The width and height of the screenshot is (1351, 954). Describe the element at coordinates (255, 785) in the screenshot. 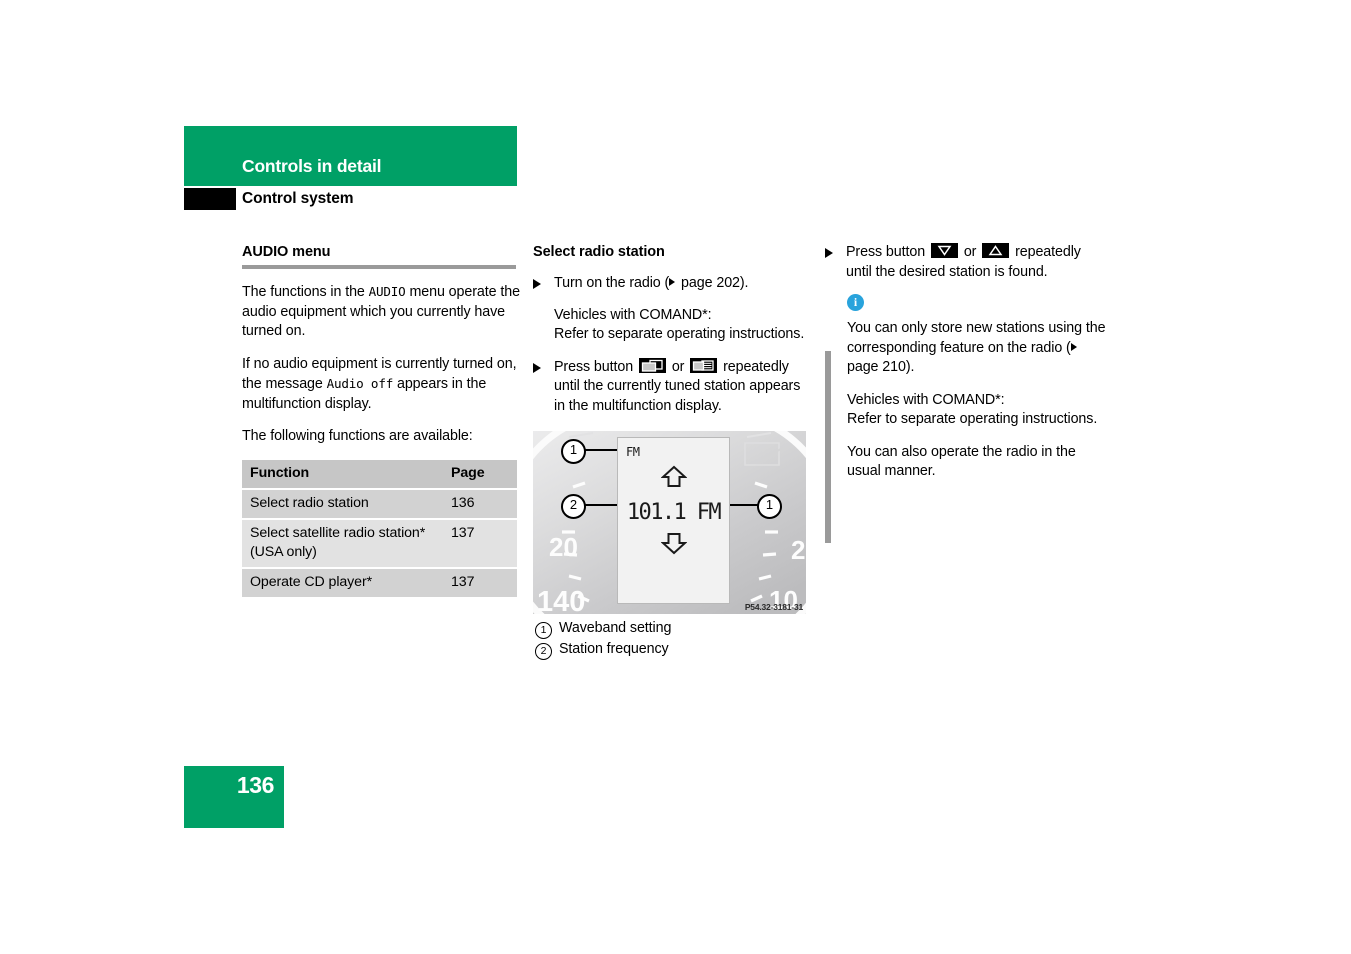

I see `page-number: 136` at that location.